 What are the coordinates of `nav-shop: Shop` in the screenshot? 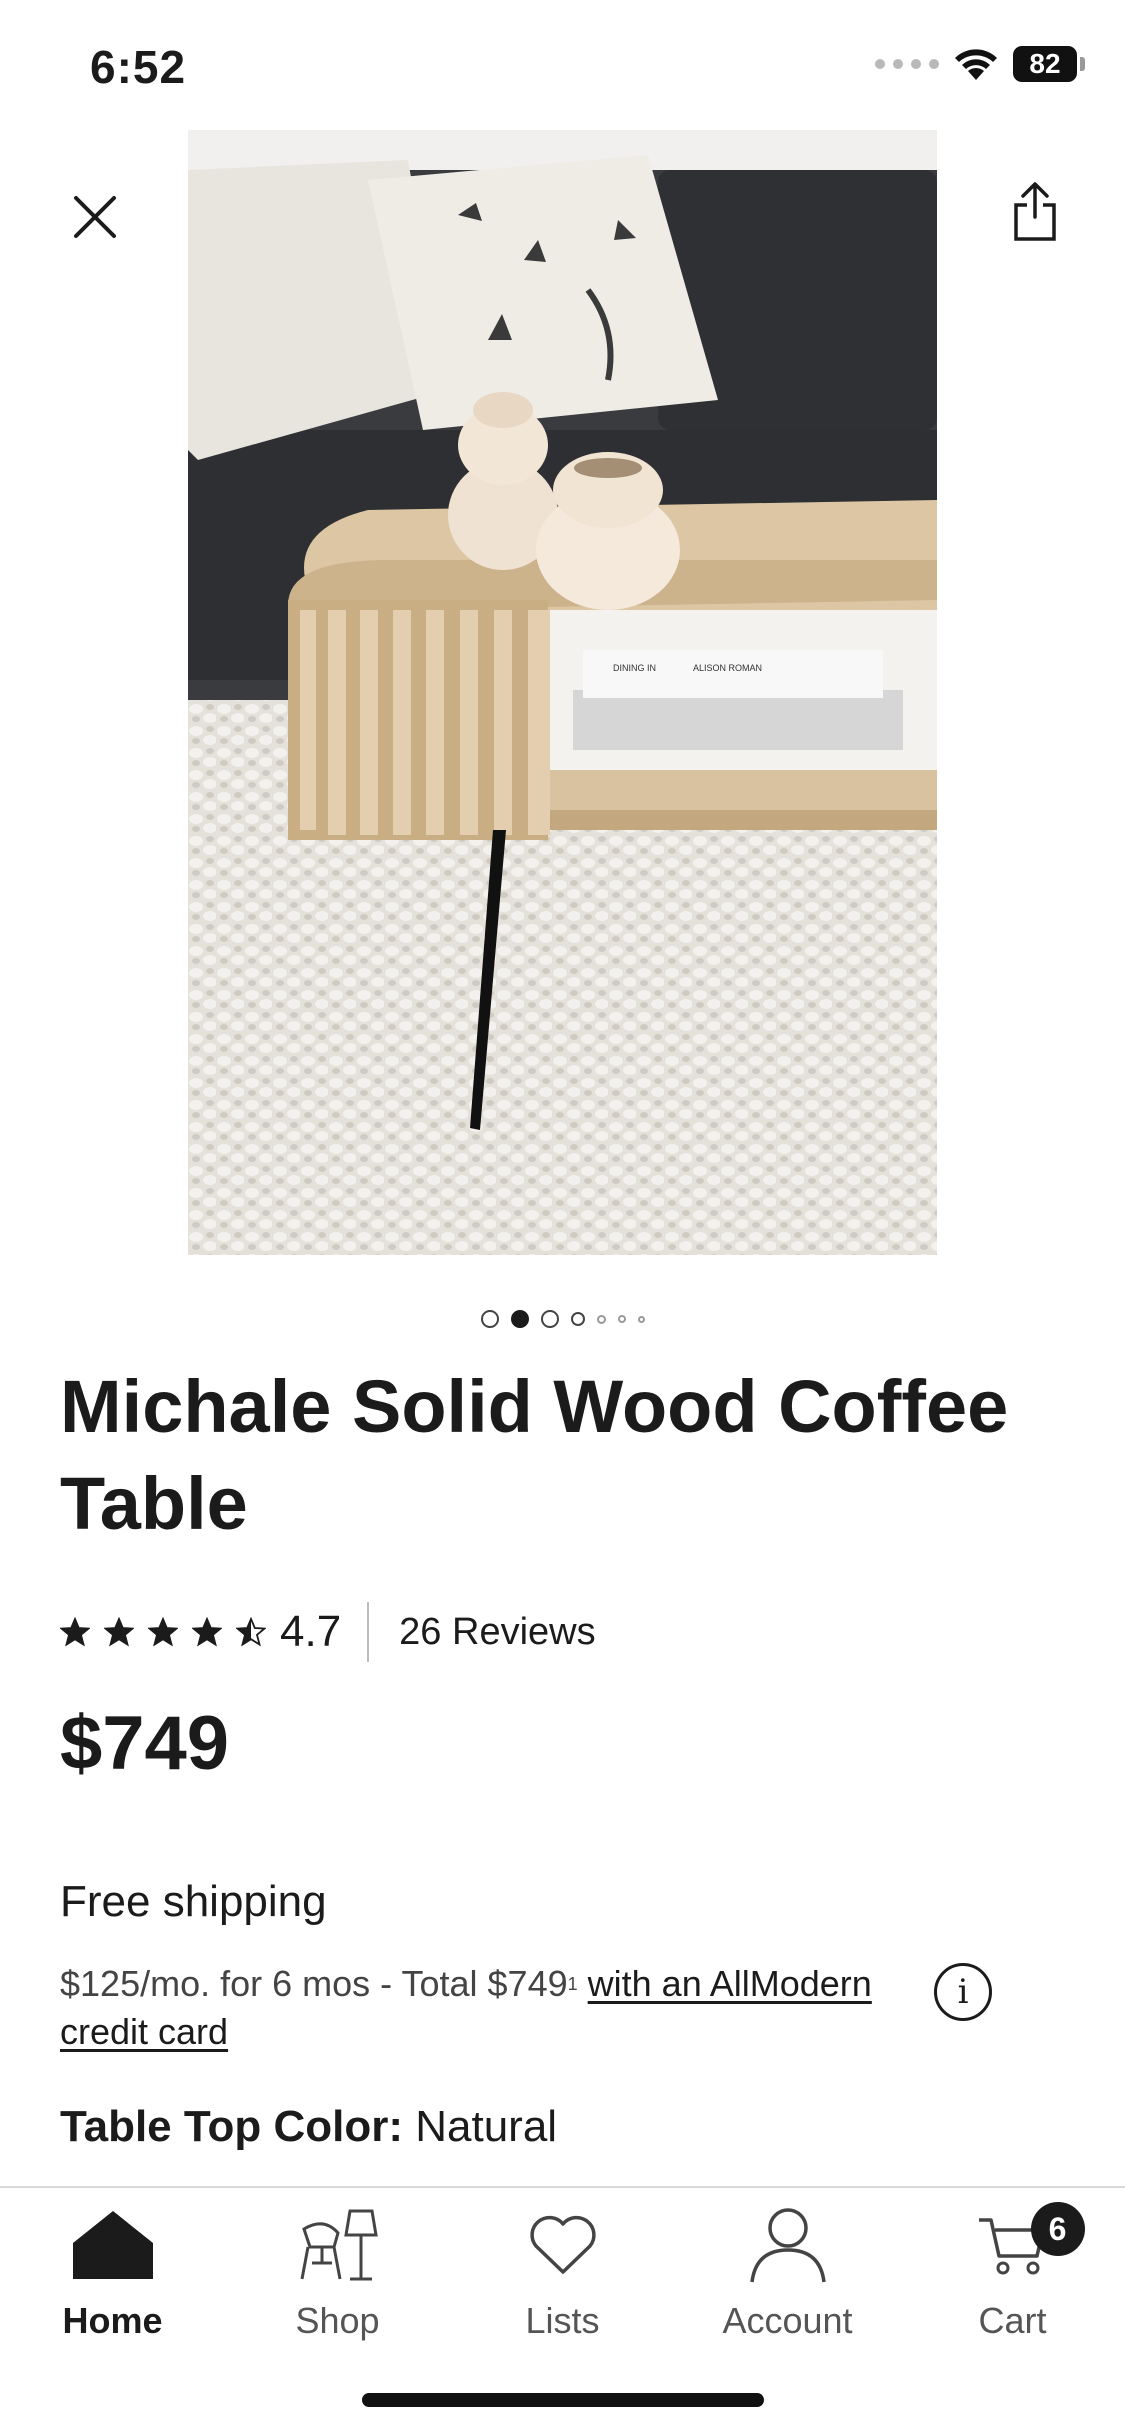 It's located at (338, 2272).